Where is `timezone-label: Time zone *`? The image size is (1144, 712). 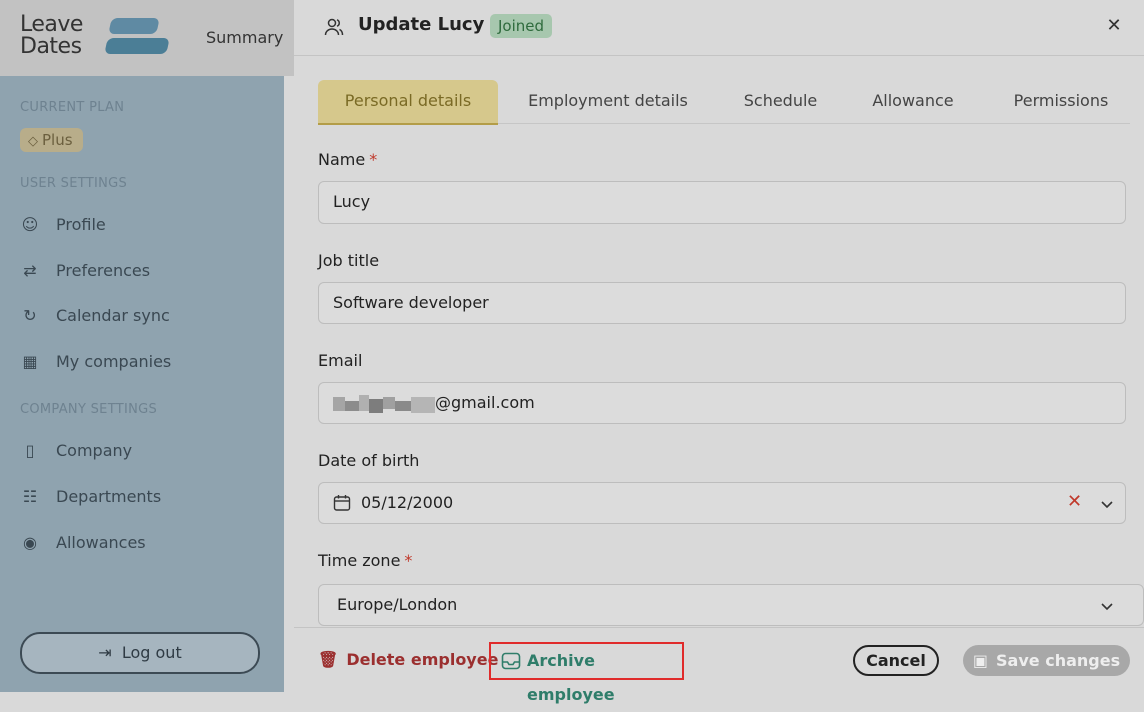 timezone-label: Time zone * is located at coordinates (365, 560).